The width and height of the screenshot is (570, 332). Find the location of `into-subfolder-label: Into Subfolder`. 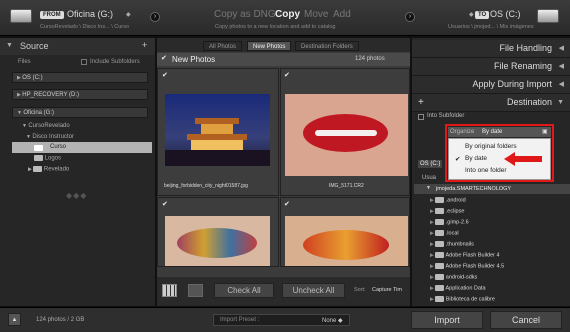

into-subfolder-label: Into Subfolder is located at coordinates (446, 116).